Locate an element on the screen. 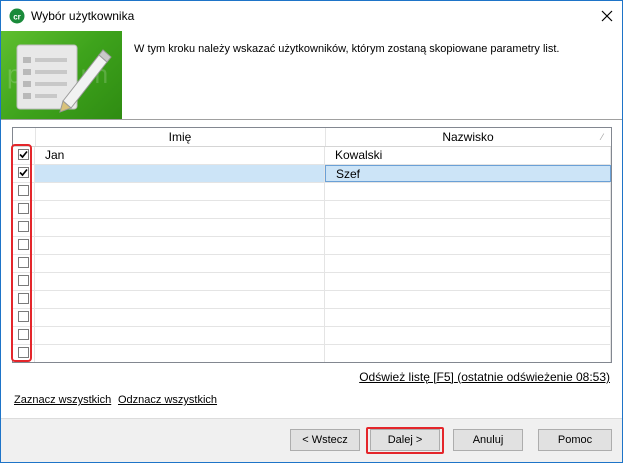  column-header-nazwisko: Nazwisko ⁄ is located at coordinates (468, 137).